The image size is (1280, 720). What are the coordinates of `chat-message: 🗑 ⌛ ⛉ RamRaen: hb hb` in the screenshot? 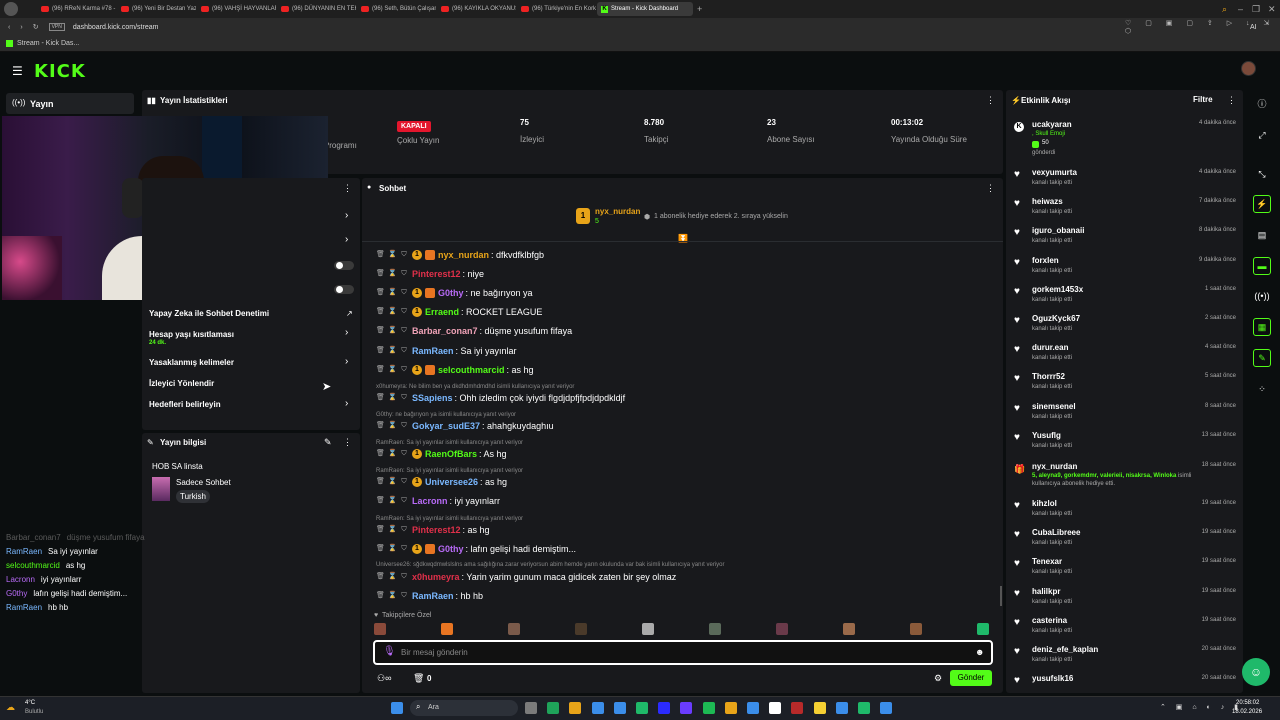 It's located at (429, 595).